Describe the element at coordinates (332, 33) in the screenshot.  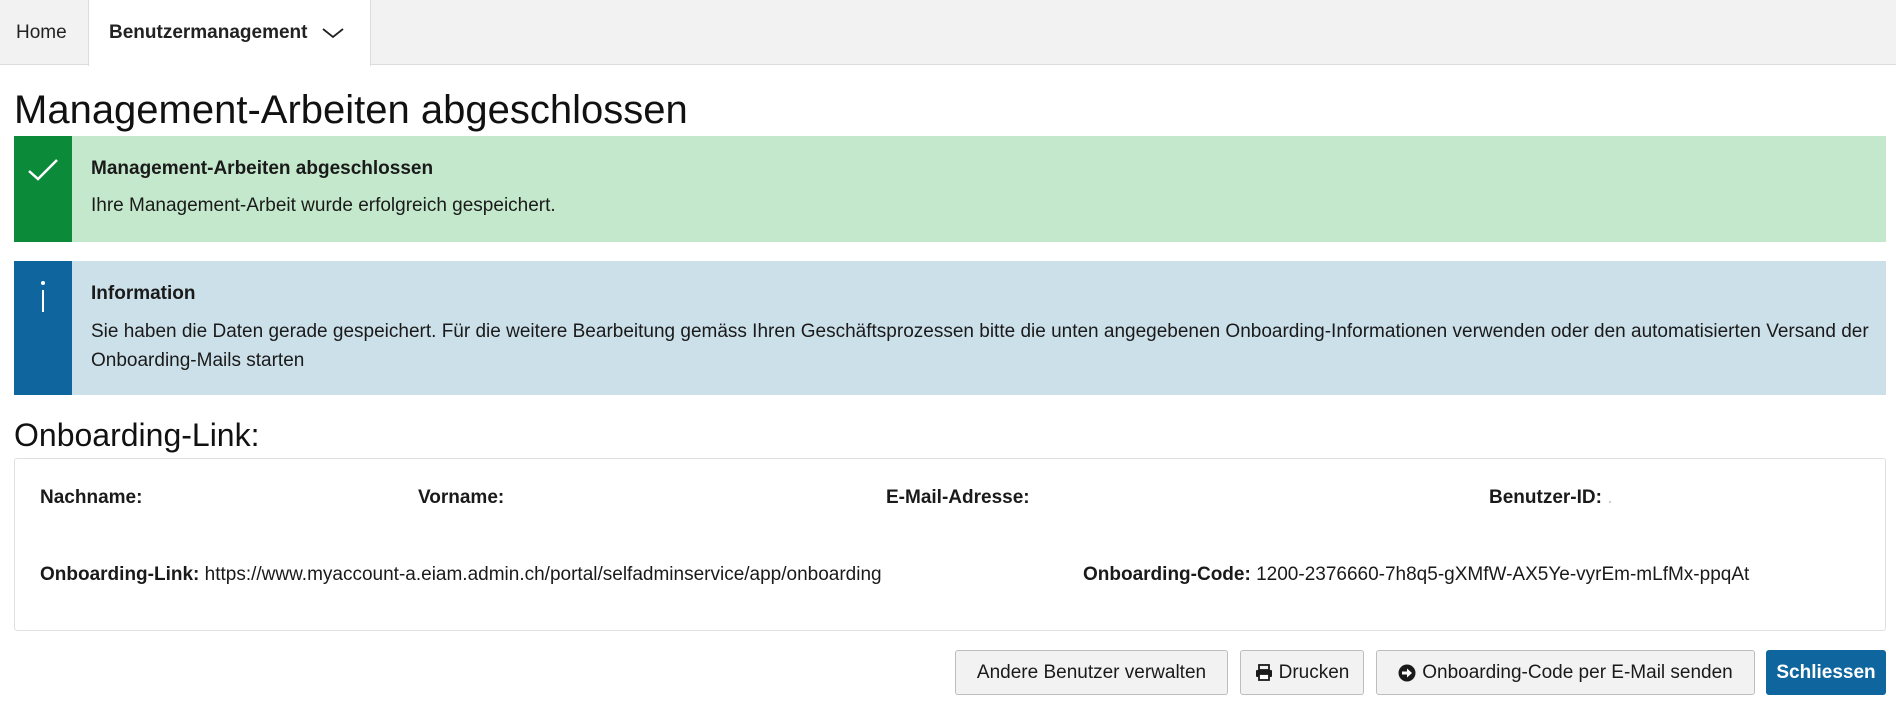
I see `chevron-down-icon` at that location.